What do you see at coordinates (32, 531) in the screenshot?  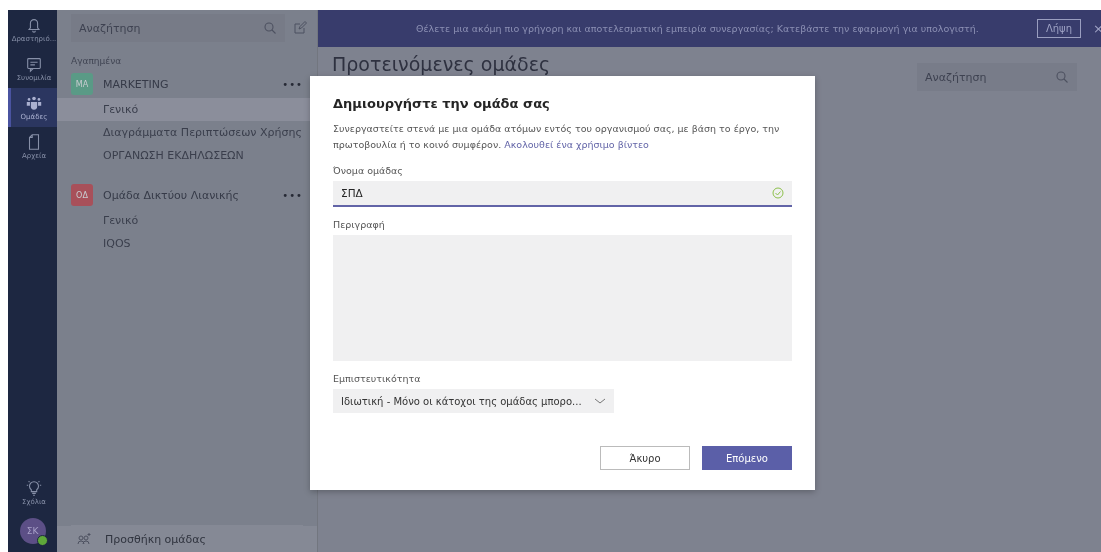 I see `user-avatar: ΣΚ` at bounding box center [32, 531].